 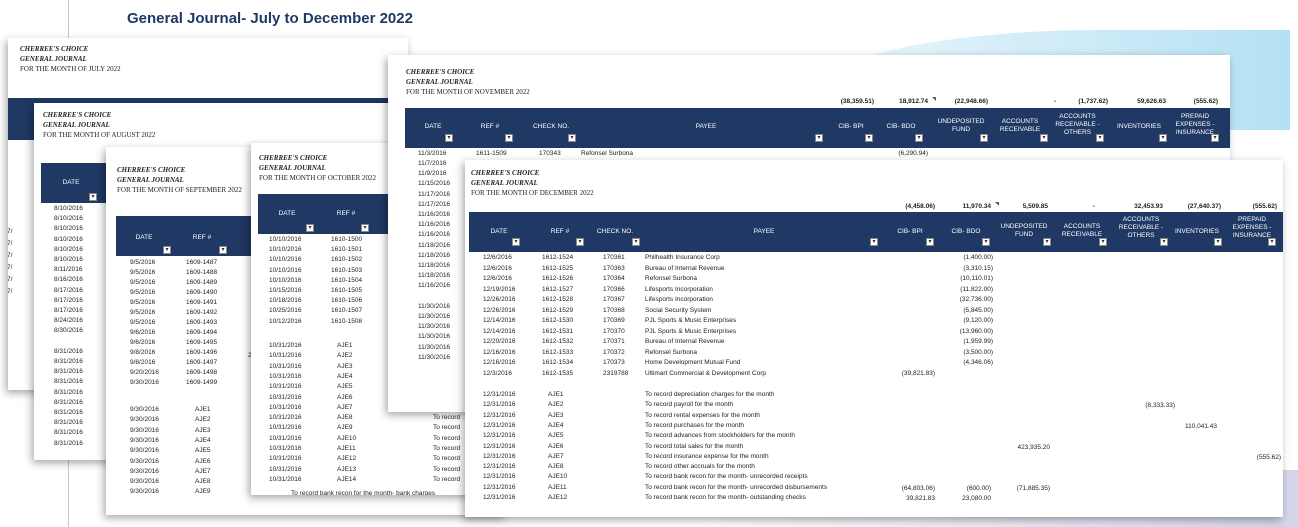 I want to click on cell-ref: 1609-1488, so click(x=202, y=272).